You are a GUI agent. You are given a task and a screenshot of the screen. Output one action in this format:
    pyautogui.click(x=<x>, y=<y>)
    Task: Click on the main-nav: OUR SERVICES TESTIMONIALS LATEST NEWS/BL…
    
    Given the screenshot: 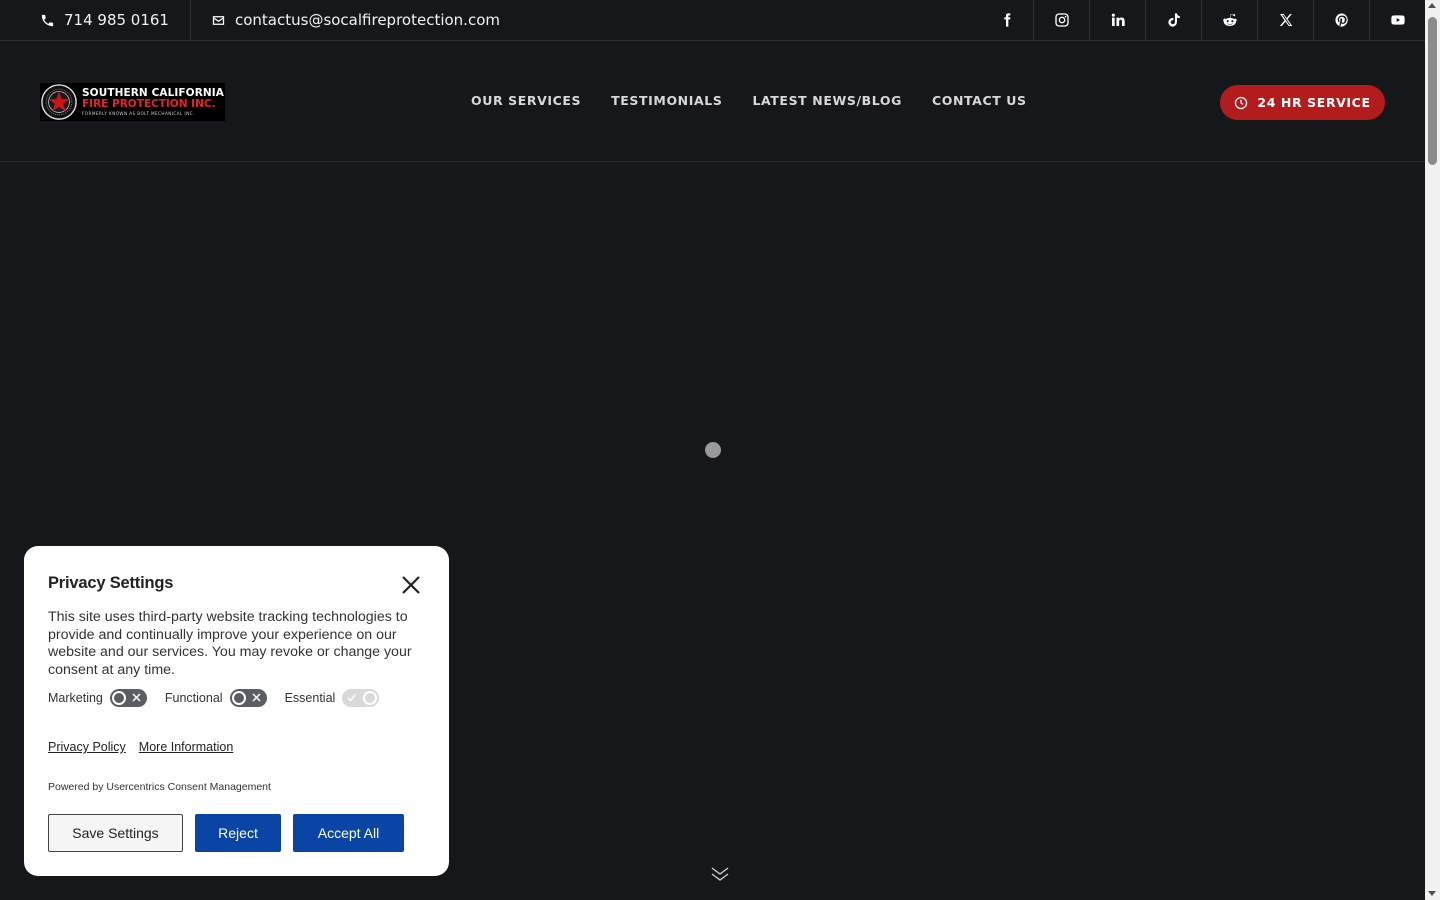 What is the action you would take?
    pyautogui.click(x=749, y=100)
    